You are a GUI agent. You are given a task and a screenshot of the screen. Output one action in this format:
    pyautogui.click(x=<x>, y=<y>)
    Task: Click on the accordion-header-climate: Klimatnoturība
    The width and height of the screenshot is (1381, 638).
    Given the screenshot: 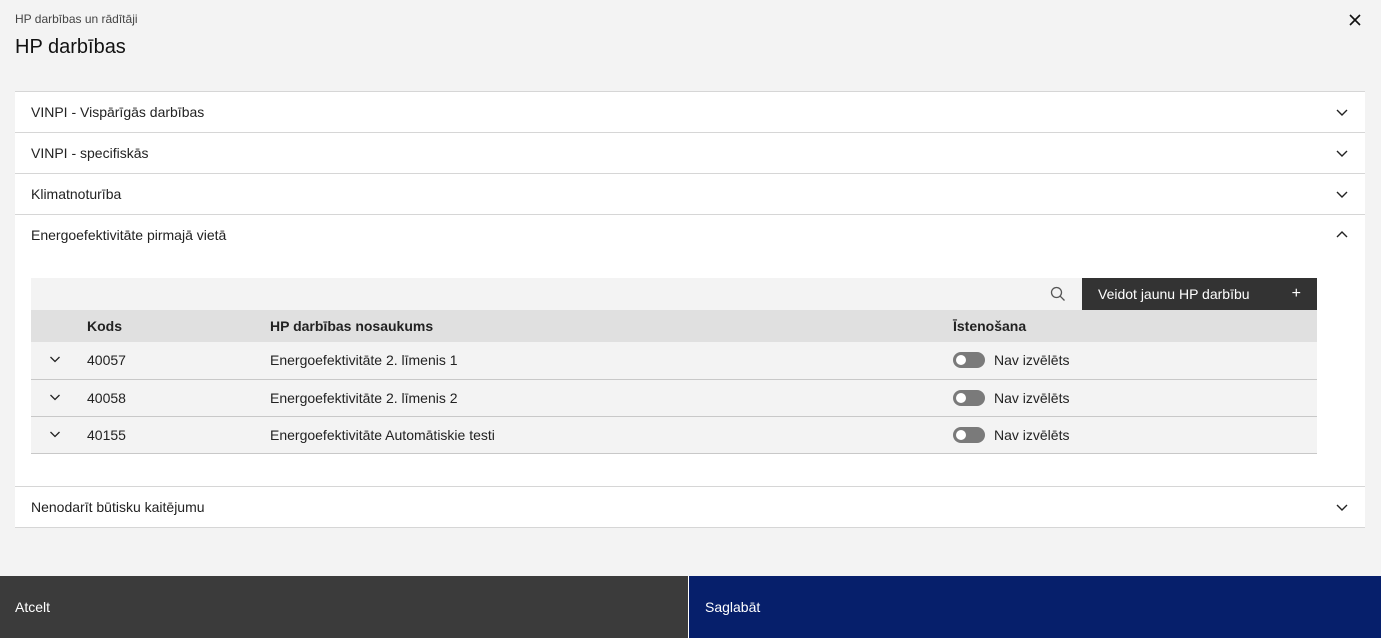 What is the action you would take?
    pyautogui.click(x=690, y=194)
    